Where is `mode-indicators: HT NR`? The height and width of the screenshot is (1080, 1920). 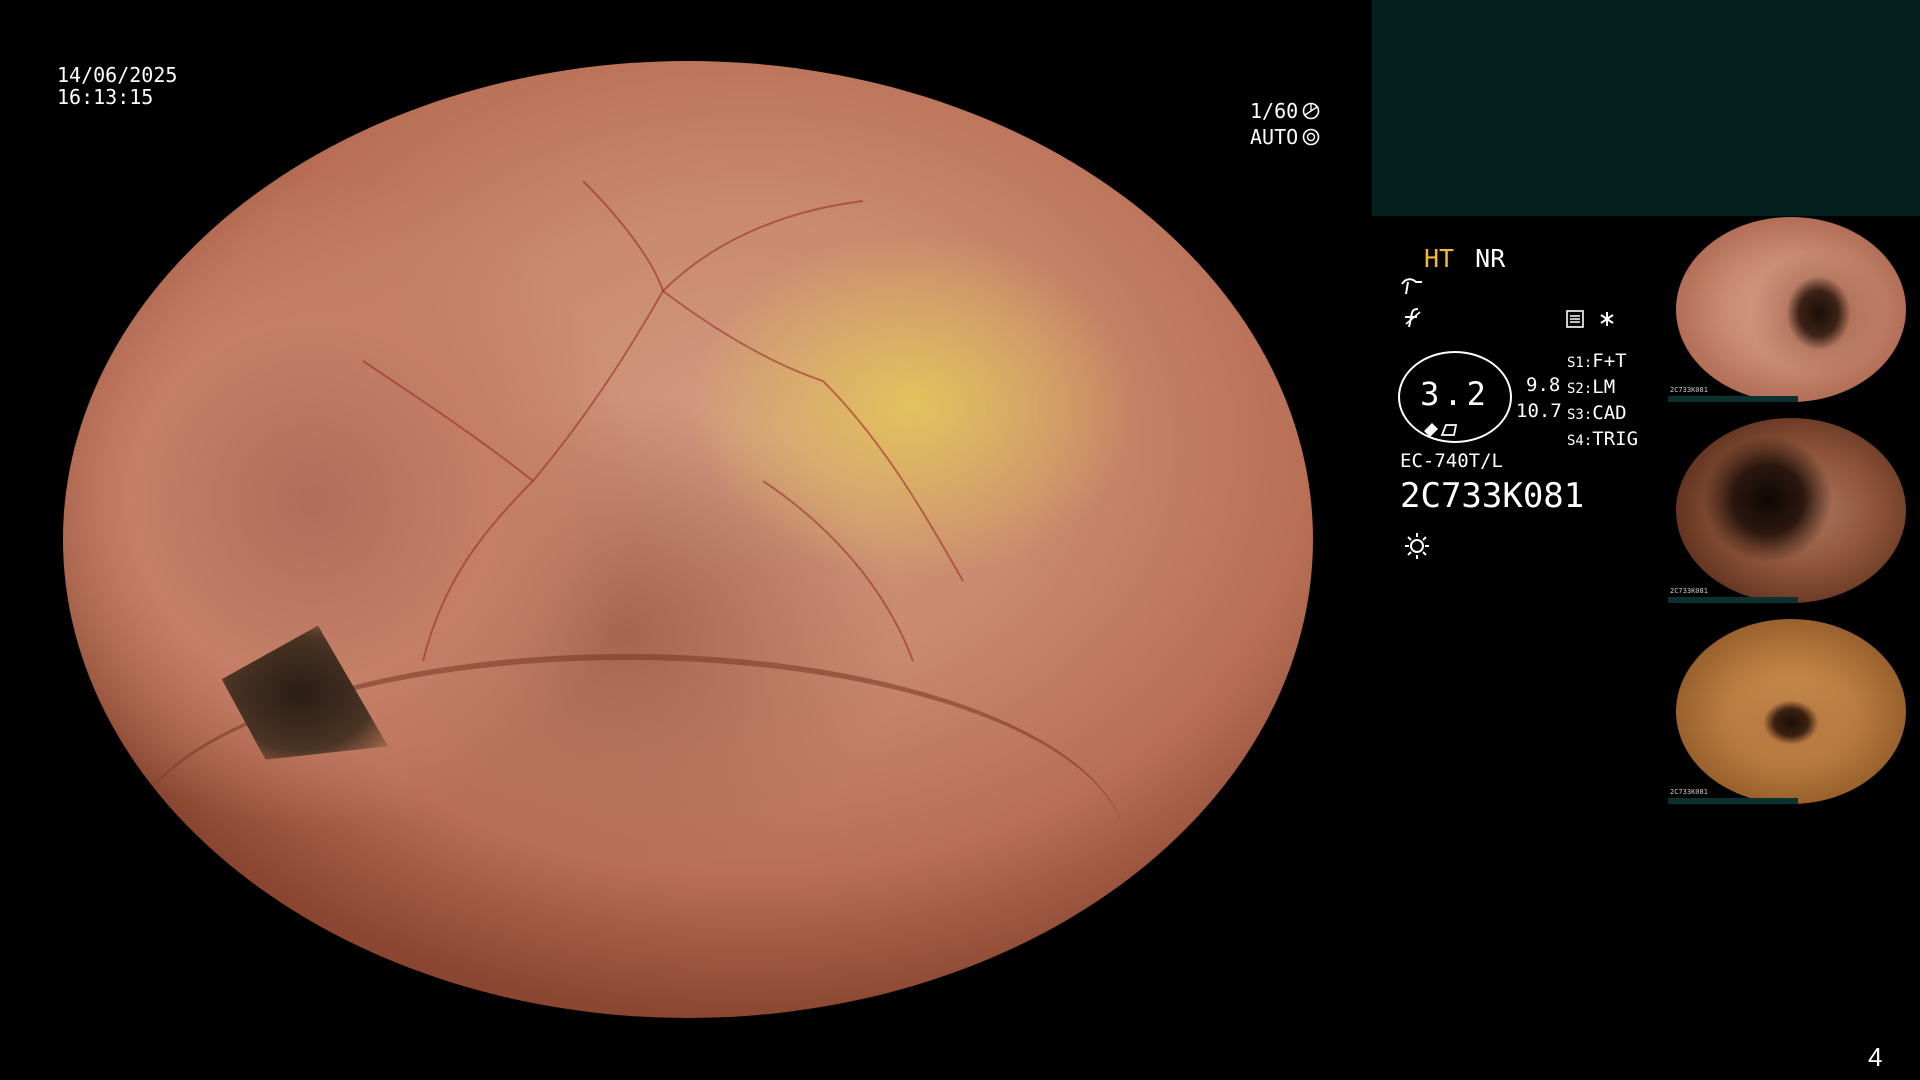 mode-indicators: HT NR is located at coordinates (1464, 258).